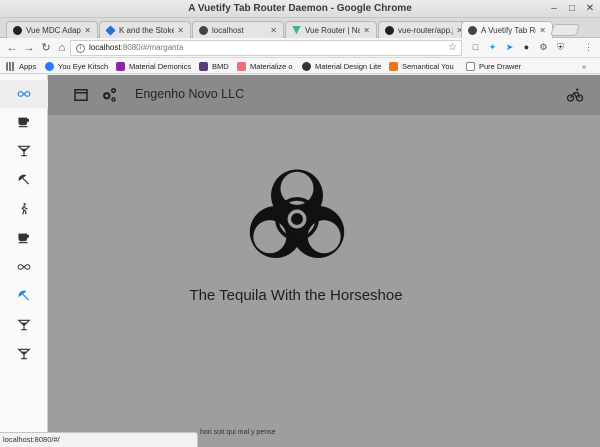 Image resolution: width=600 pixels, height=447 pixels. I want to click on bookmark-material-demonics: Material Demonics, so click(153, 66).